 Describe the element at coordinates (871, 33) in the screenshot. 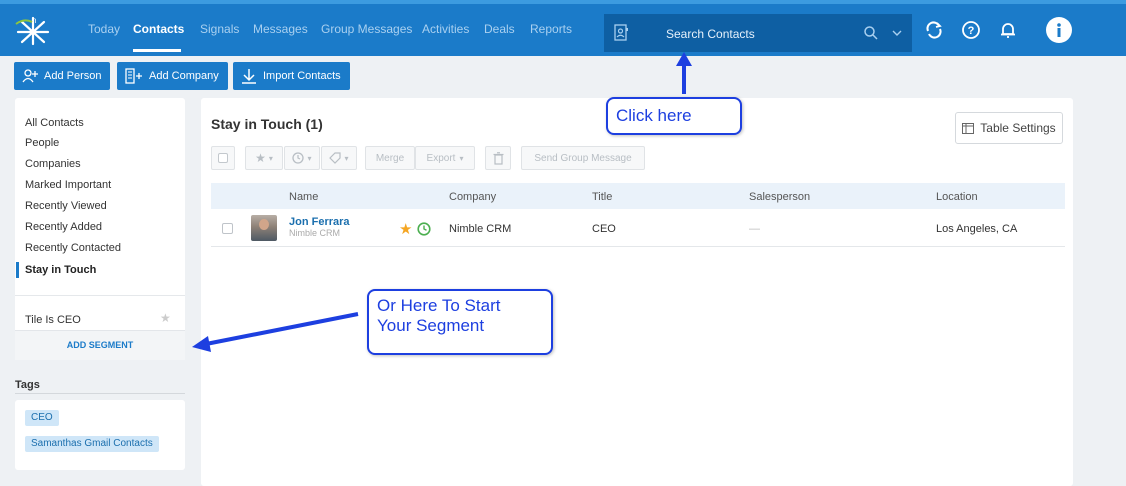

I see `search-icon` at that location.